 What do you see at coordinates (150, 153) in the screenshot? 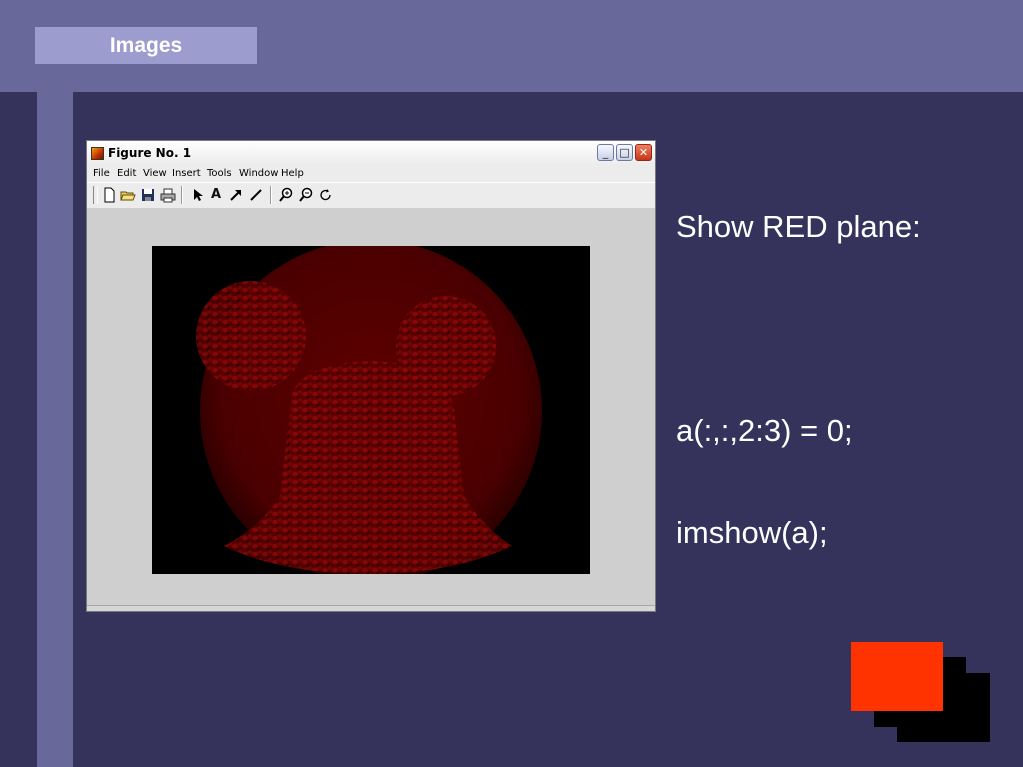
I see `window-title: Figure No. 1` at bounding box center [150, 153].